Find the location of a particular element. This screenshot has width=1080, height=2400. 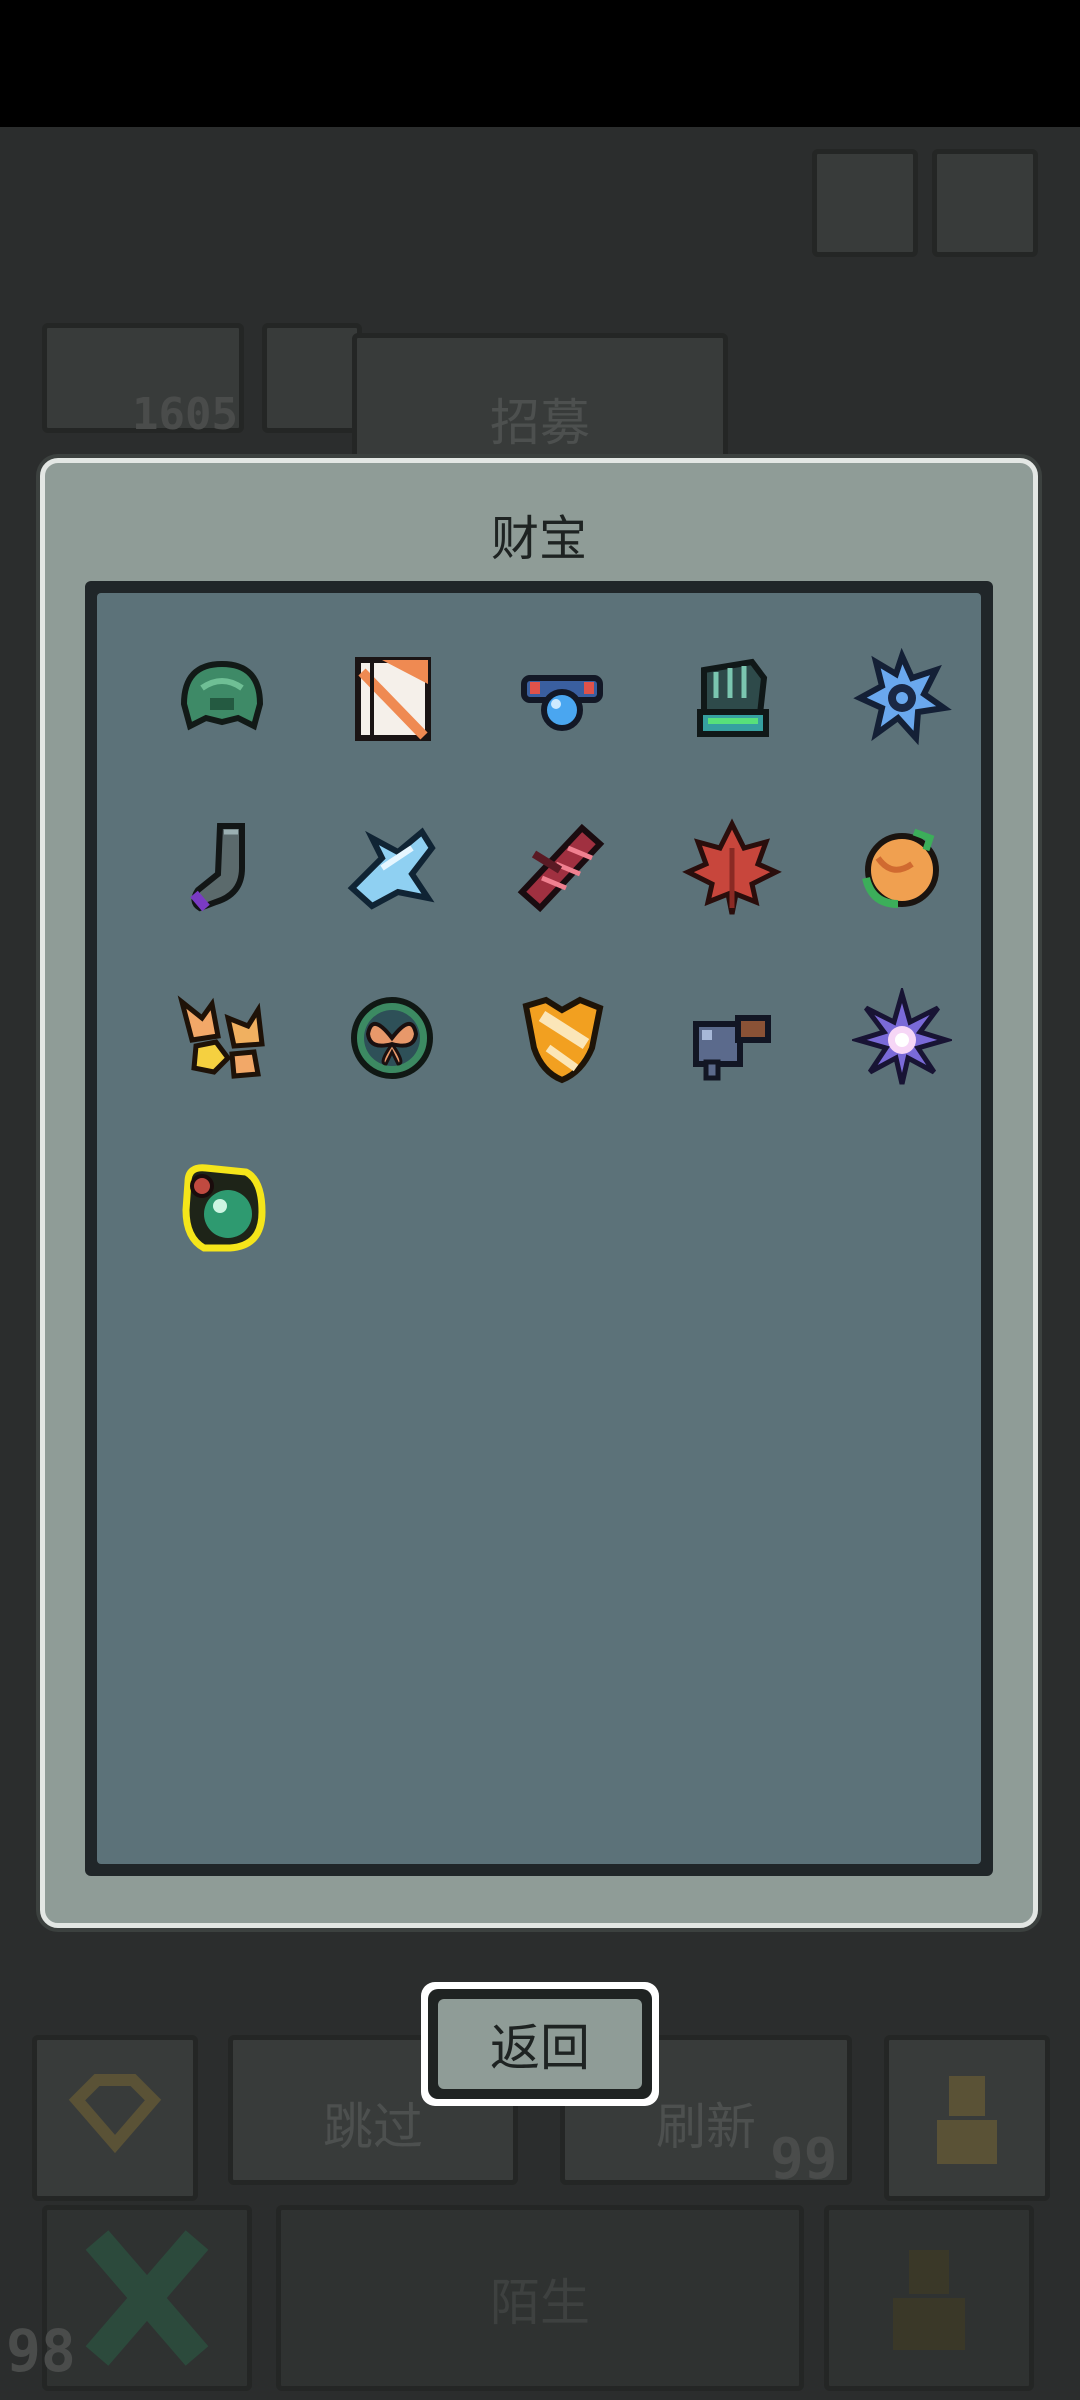

gem-icon is located at coordinates (115, 2114).